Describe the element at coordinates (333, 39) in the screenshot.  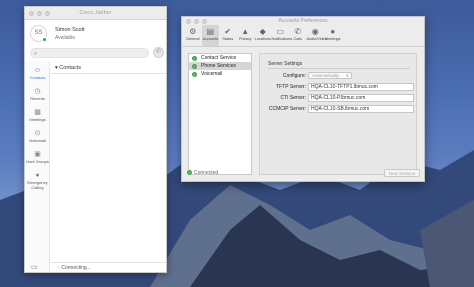
I see `tab-label: Meetings` at that location.